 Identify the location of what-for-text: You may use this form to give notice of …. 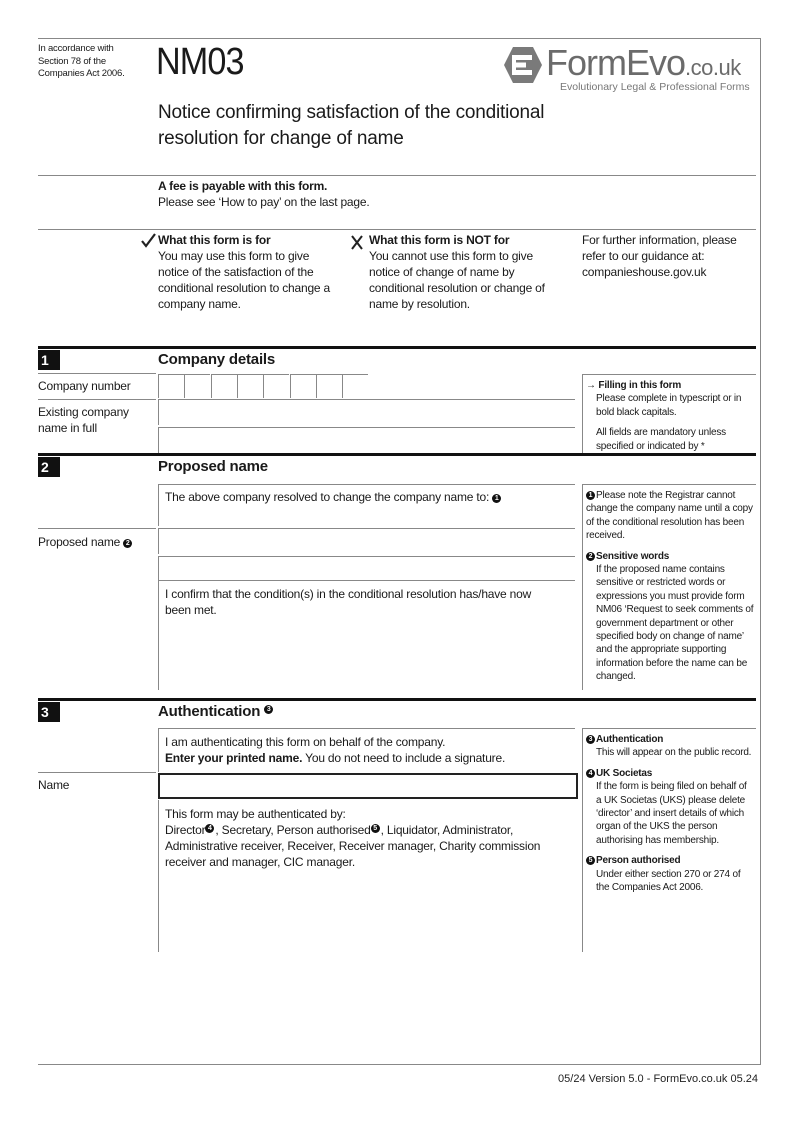
(244, 280).